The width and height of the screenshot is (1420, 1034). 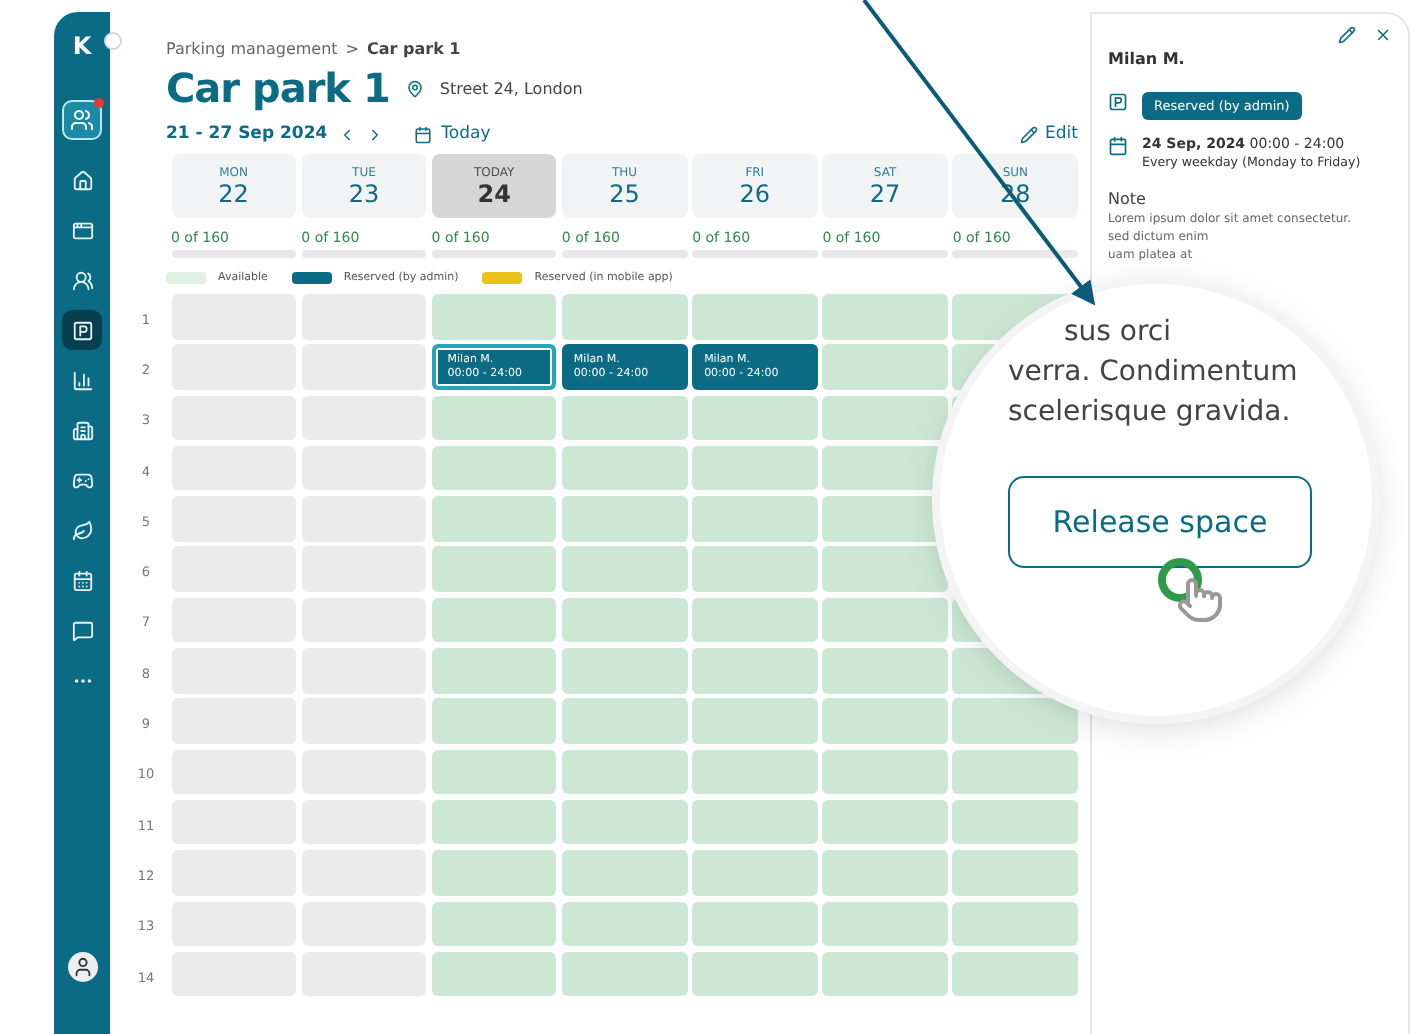 I want to click on sidebar-item, so click(x=82, y=330).